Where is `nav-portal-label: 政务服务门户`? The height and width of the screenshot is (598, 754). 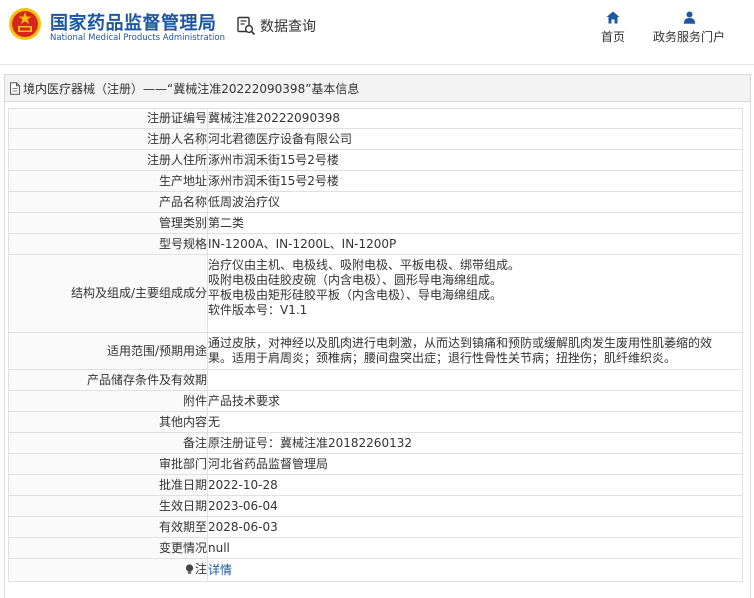 nav-portal-label: 政务服务门户 is located at coordinates (689, 36).